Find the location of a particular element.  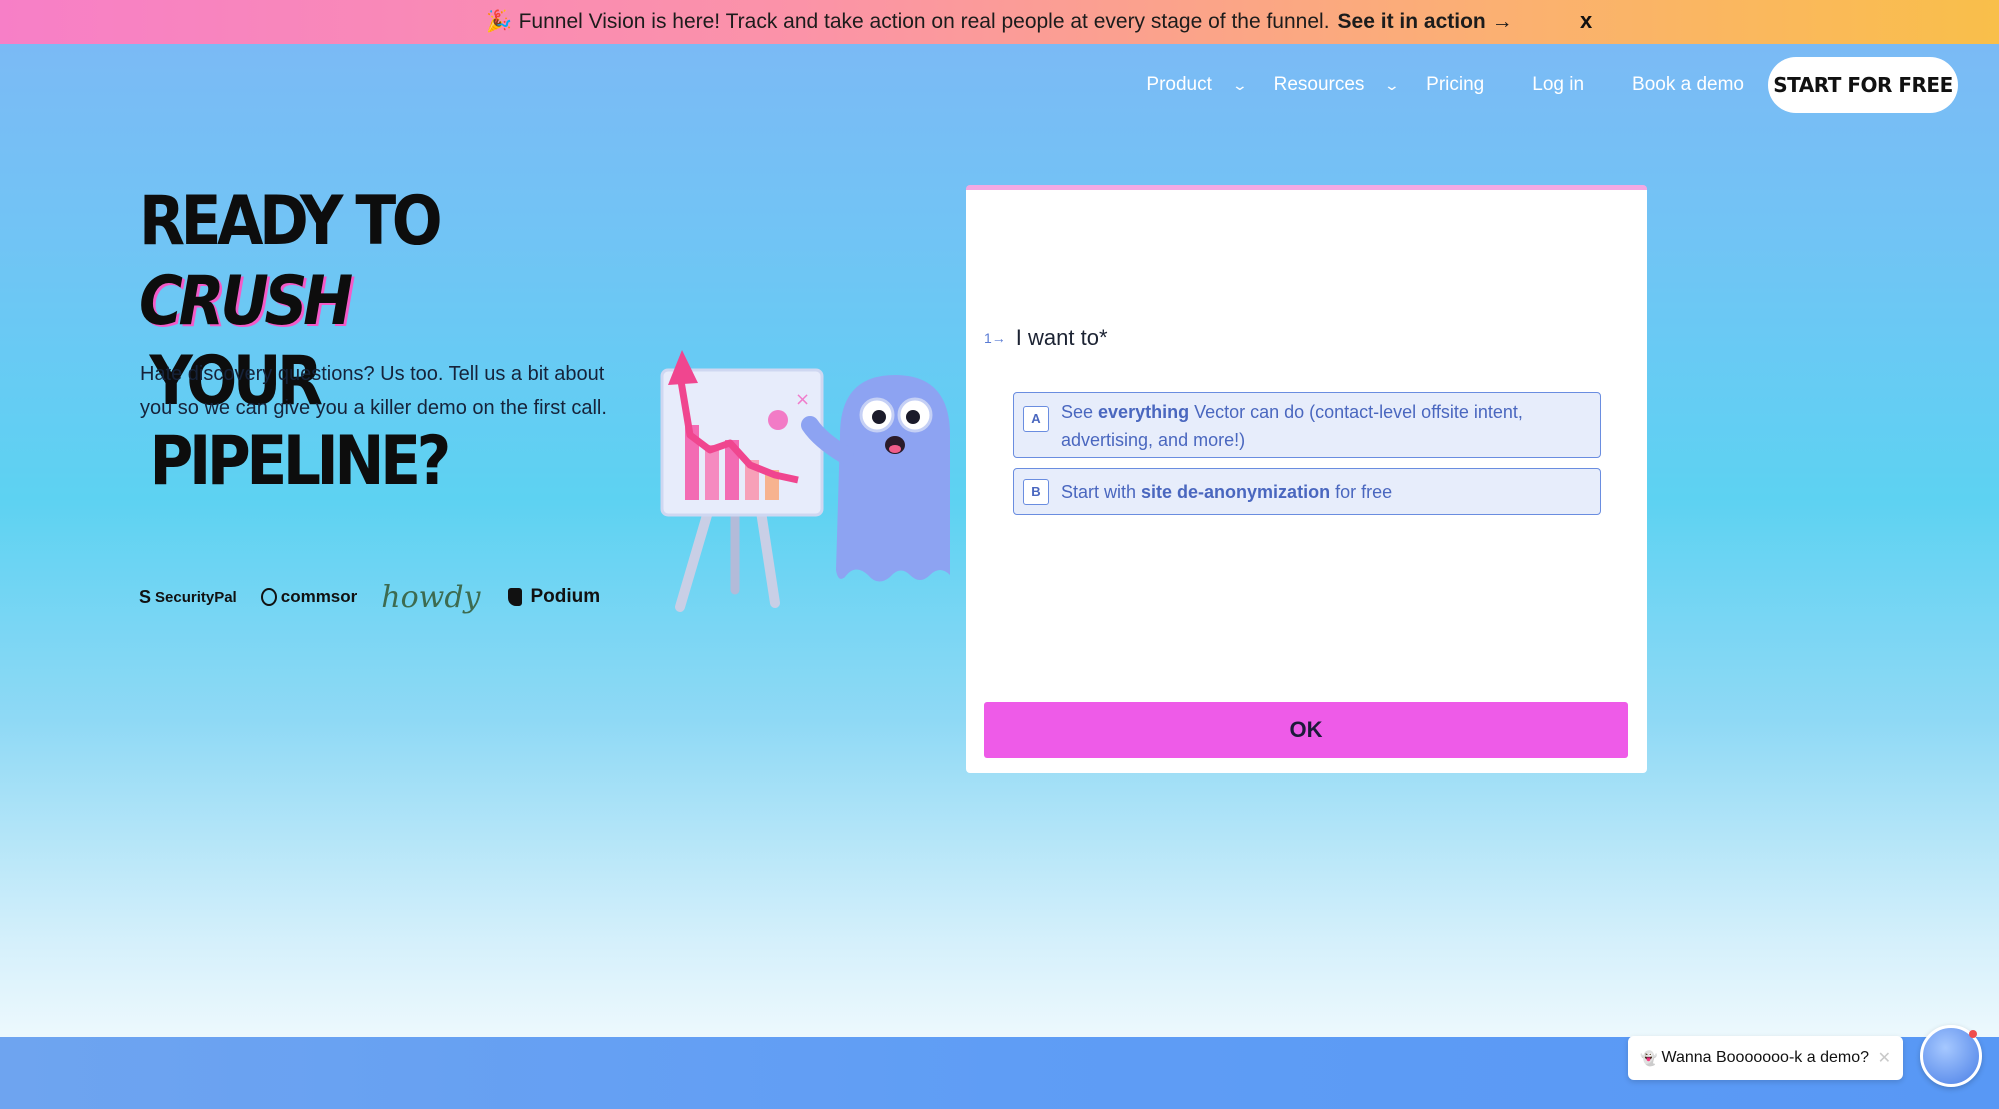

ghost-icon is located at coordinates (875, 478).